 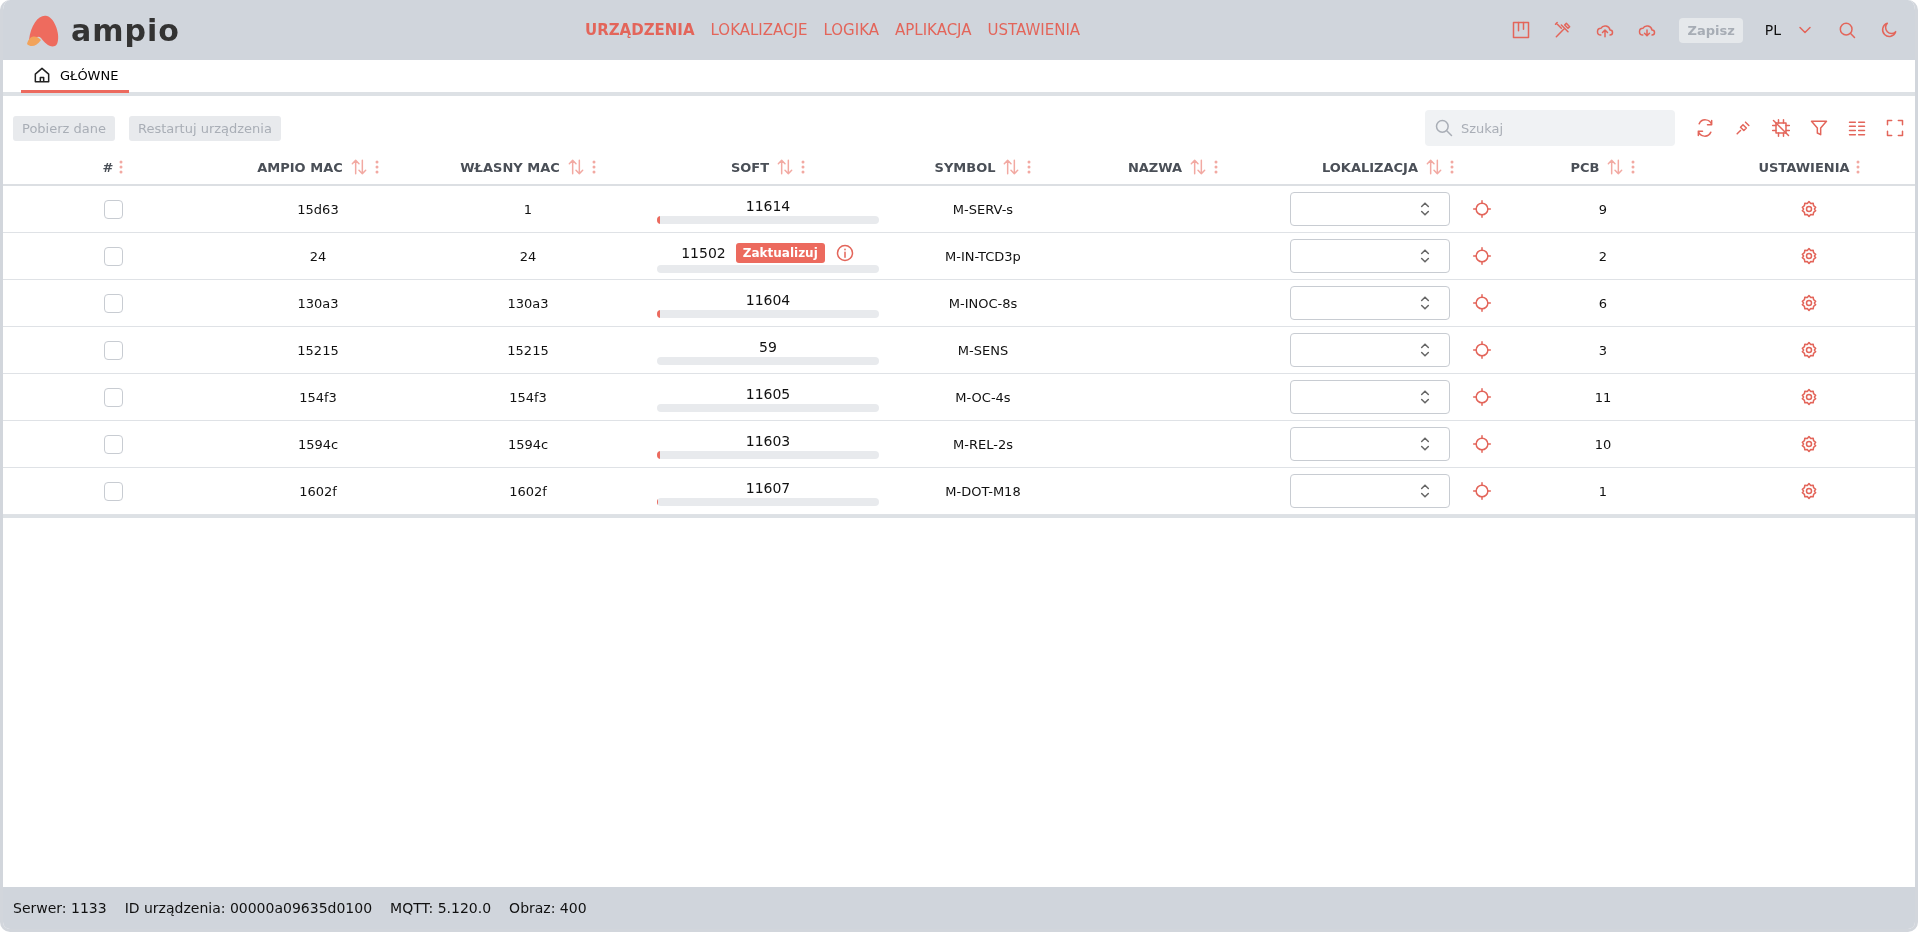 I want to click on column-header: NAZWA, so click(x=1155, y=167).